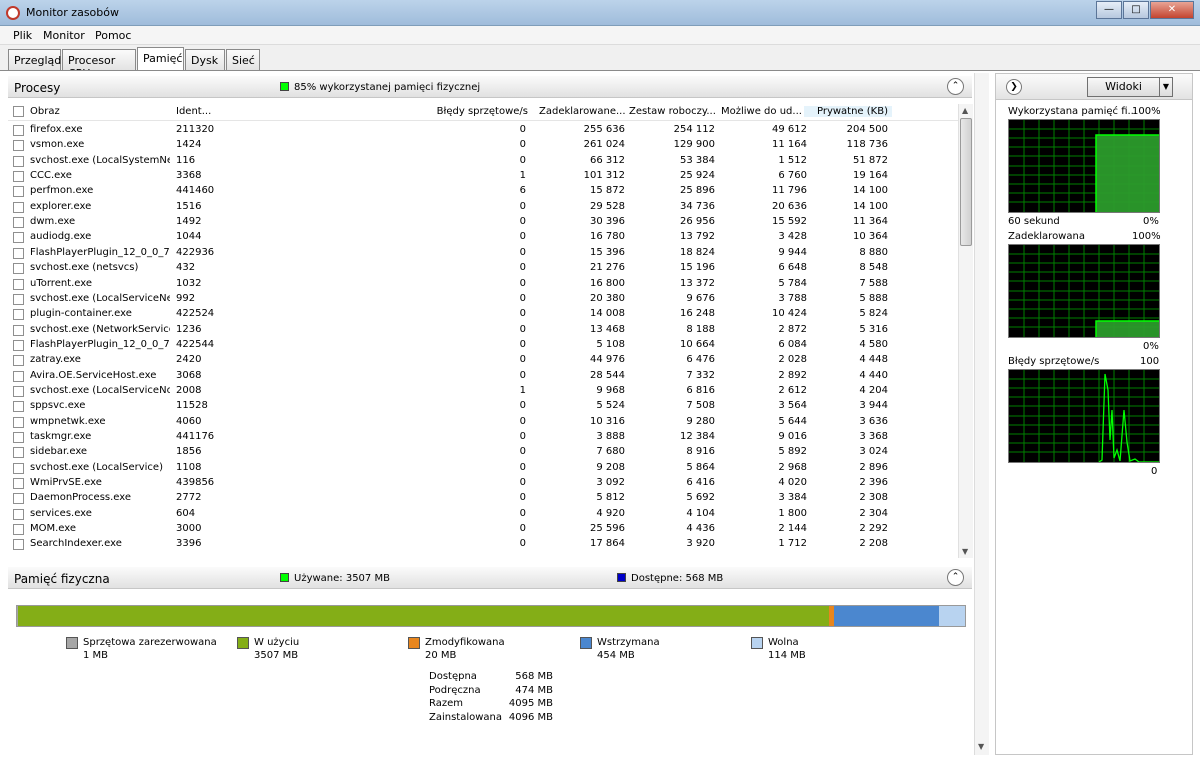  Describe the element at coordinates (848, 111) in the screenshot. I see `column-private: Prywatne (KB)` at that location.